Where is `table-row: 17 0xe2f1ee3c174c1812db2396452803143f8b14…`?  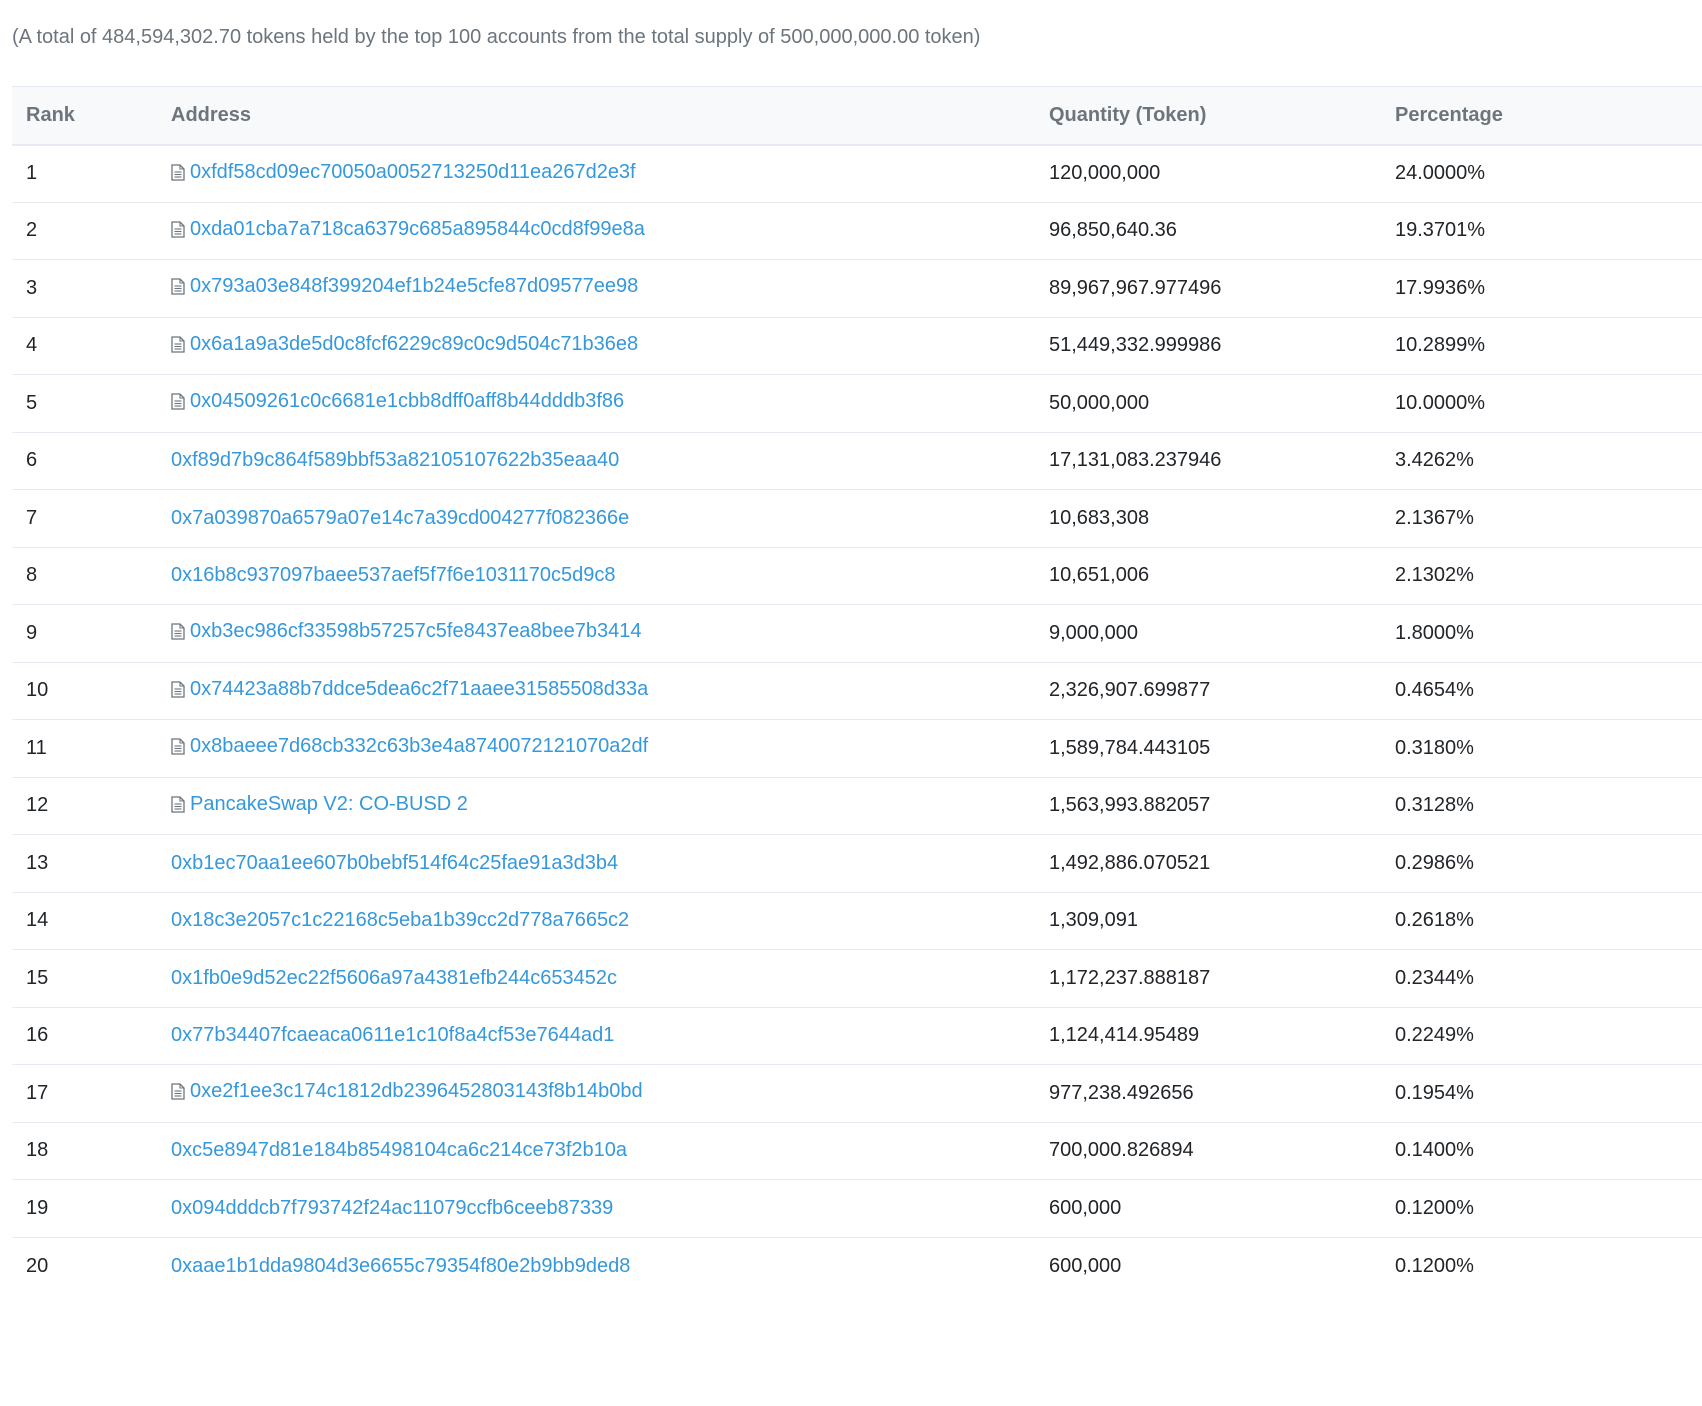
table-row: 17 0xe2f1ee3c174c1812db2396452803143f8b14… is located at coordinates (857, 1093).